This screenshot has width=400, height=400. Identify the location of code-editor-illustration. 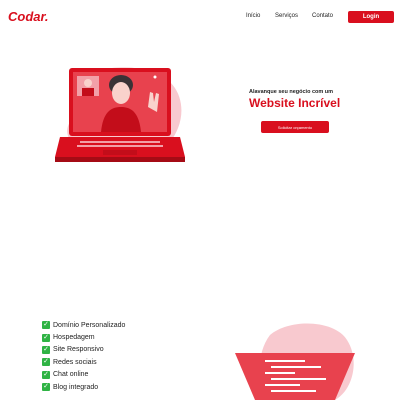
(295, 361).